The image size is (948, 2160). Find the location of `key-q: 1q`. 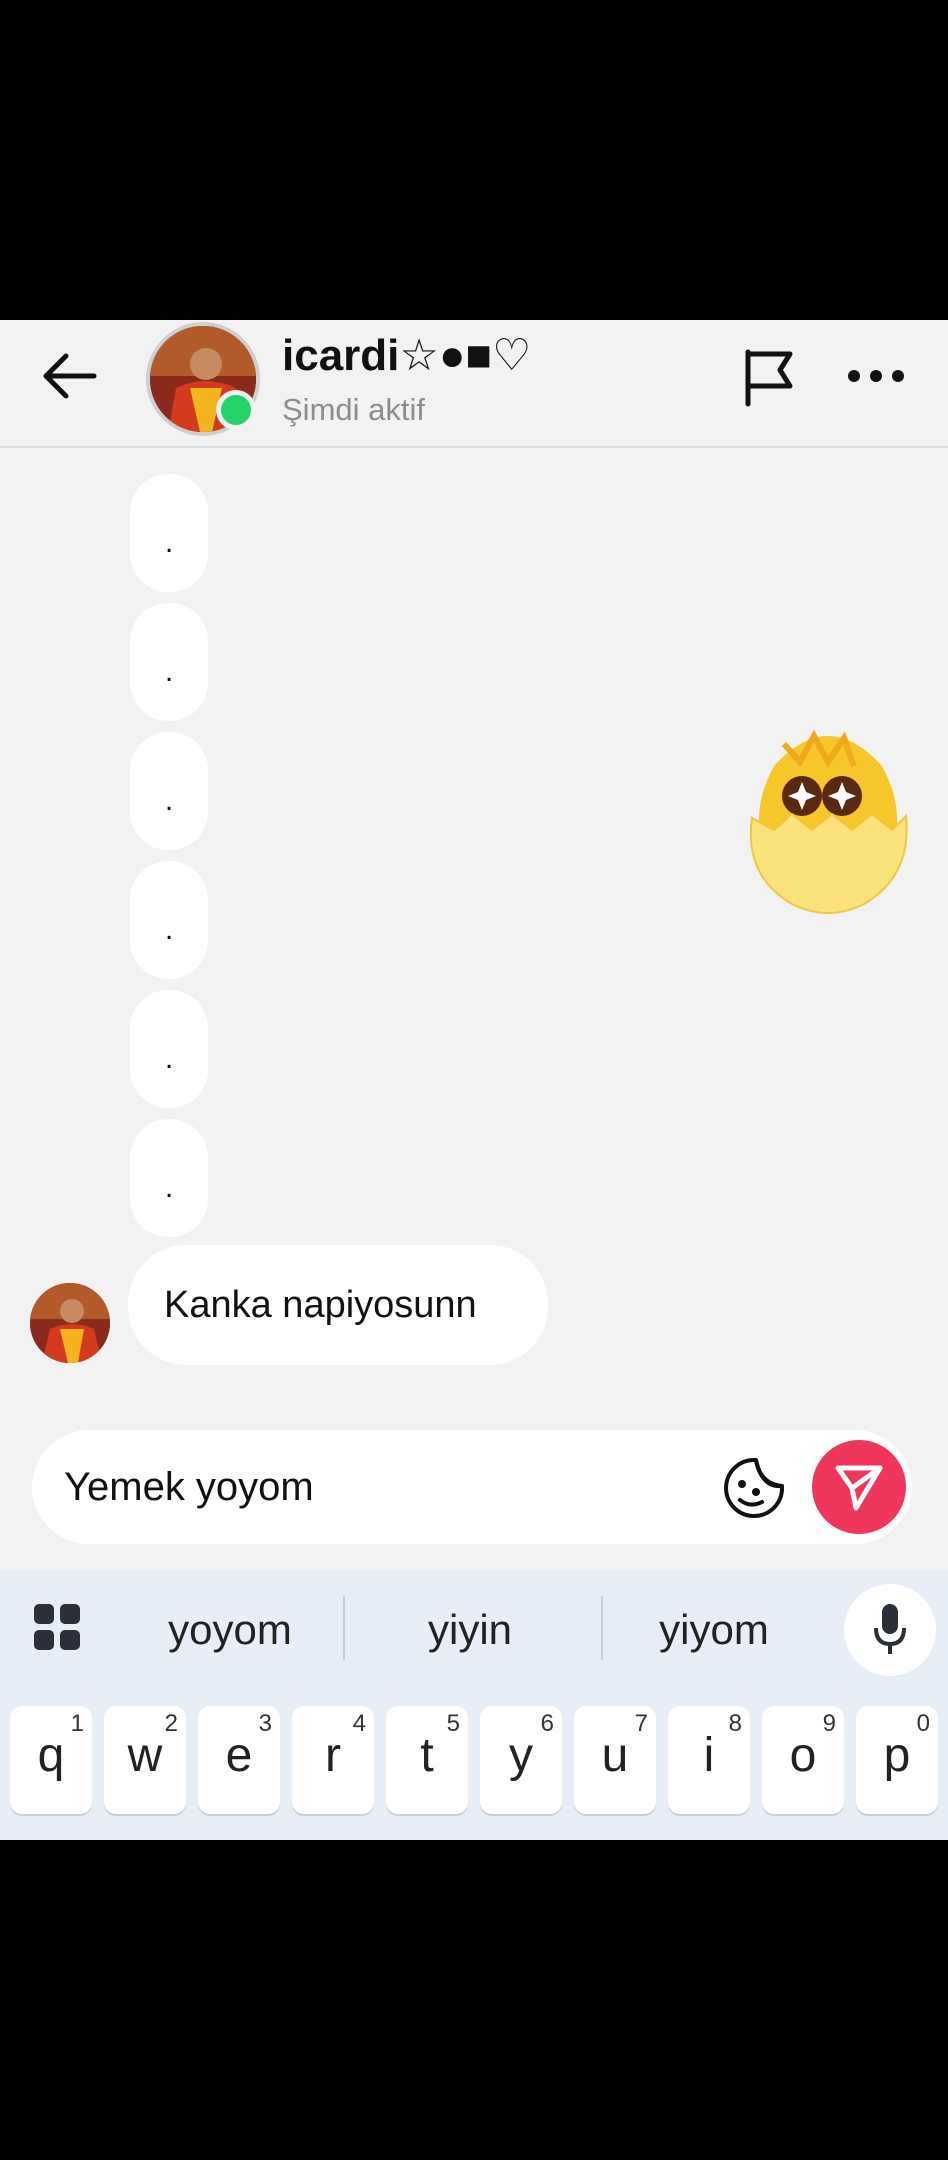

key-q: 1q is located at coordinates (51, 1760).